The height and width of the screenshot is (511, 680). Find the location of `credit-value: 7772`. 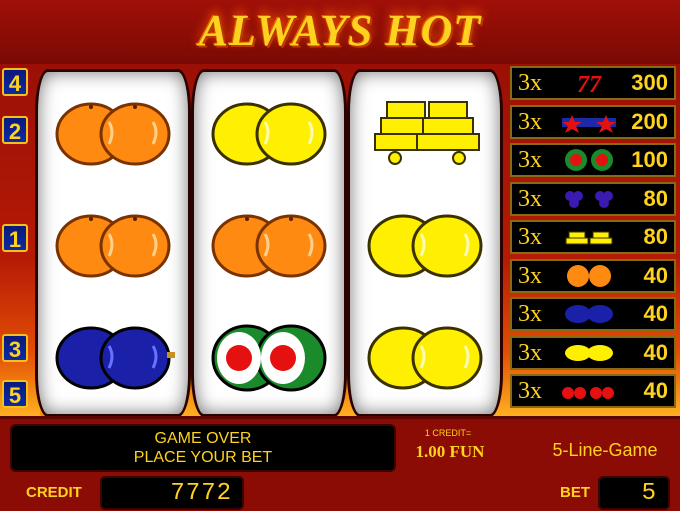

credit-value: 7772 is located at coordinates (201, 493).